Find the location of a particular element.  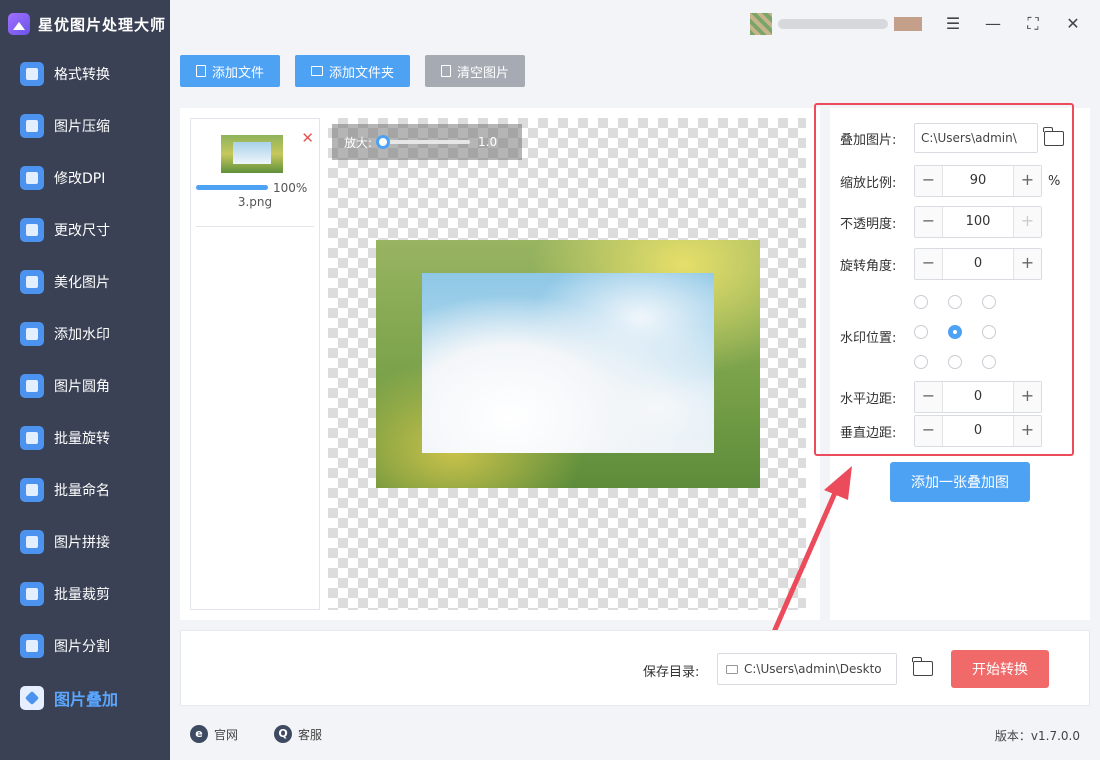

titlebar-controls: ☰ — ⛶ ✕ is located at coordinates (925, 24).